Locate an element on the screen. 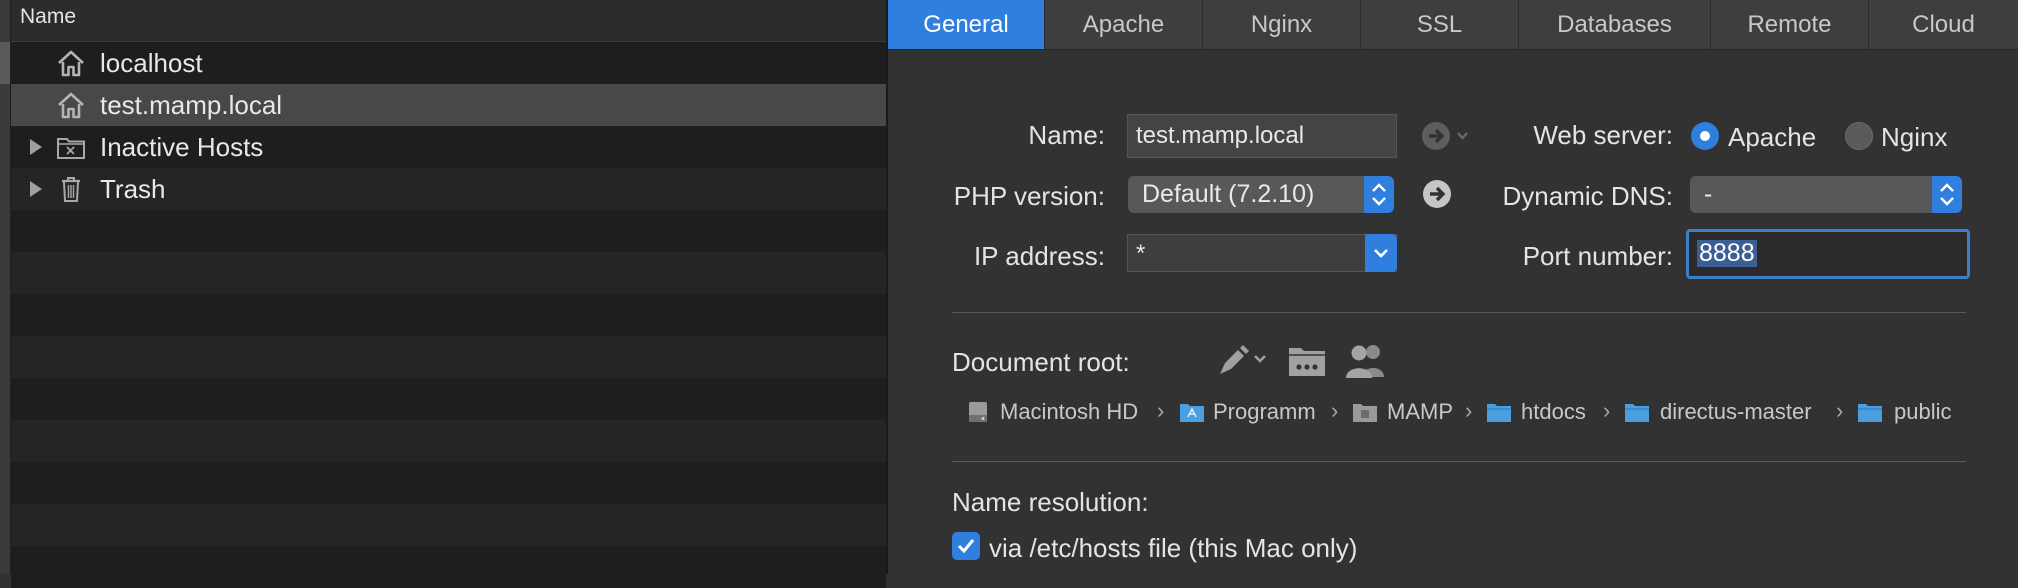  host-label: test.mamp.local is located at coordinates (191, 105).